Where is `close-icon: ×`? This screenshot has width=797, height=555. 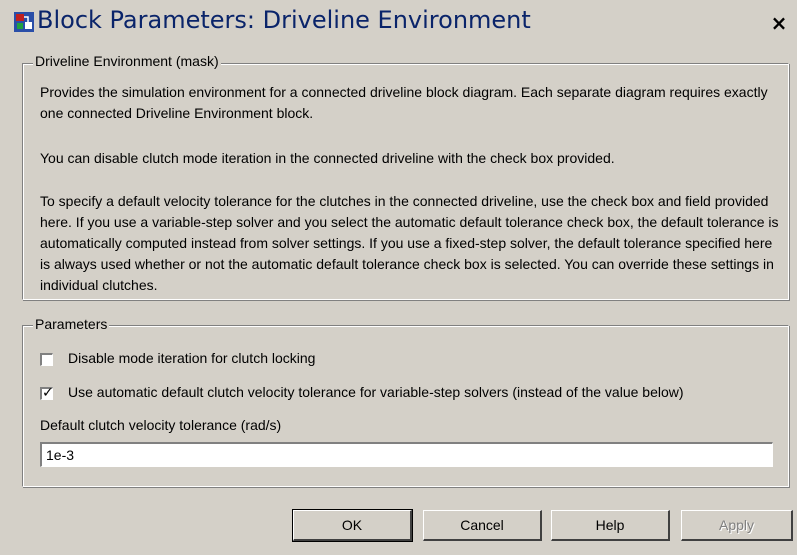 close-icon: × is located at coordinates (779, 23).